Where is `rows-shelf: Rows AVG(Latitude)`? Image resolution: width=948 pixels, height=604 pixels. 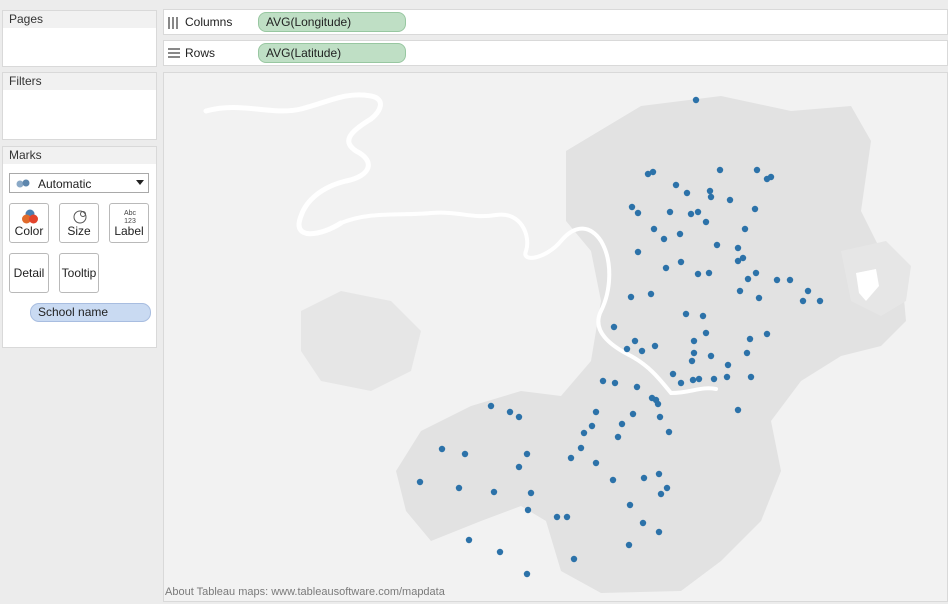
rows-shelf: Rows AVG(Latitude) is located at coordinates (555, 53).